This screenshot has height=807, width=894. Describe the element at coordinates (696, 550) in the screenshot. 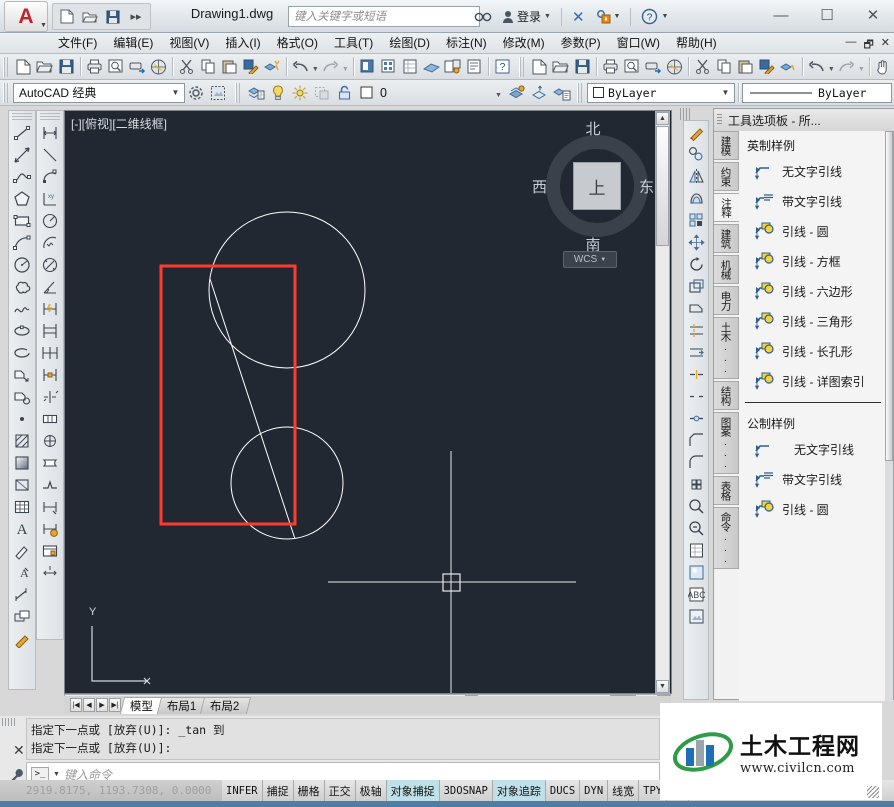

I see `properties-panel-icon` at that location.